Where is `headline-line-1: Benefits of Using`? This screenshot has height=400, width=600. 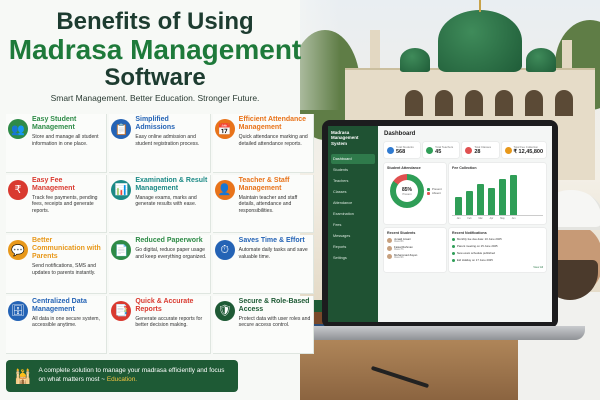
headline-line-1: Benefits of Using is located at coordinates (155, 21).